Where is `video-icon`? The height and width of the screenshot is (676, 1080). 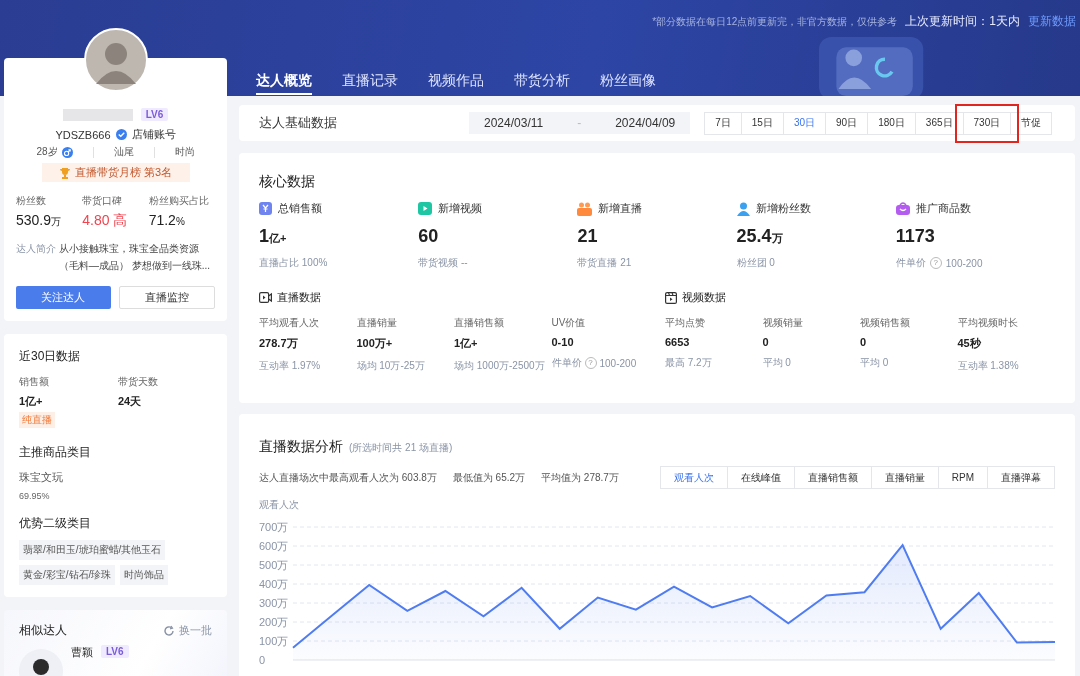
video-icon is located at coordinates (425, 208).